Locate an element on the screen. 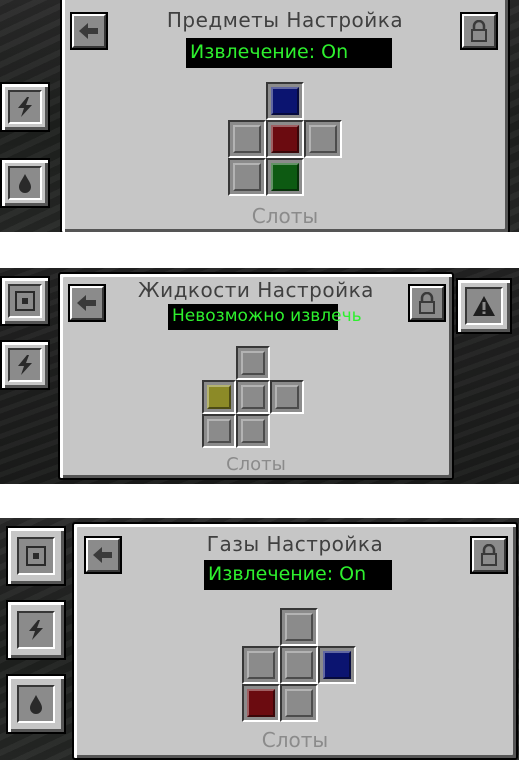  panel-title: Газы Настройка is located at coordinates (295, 544).